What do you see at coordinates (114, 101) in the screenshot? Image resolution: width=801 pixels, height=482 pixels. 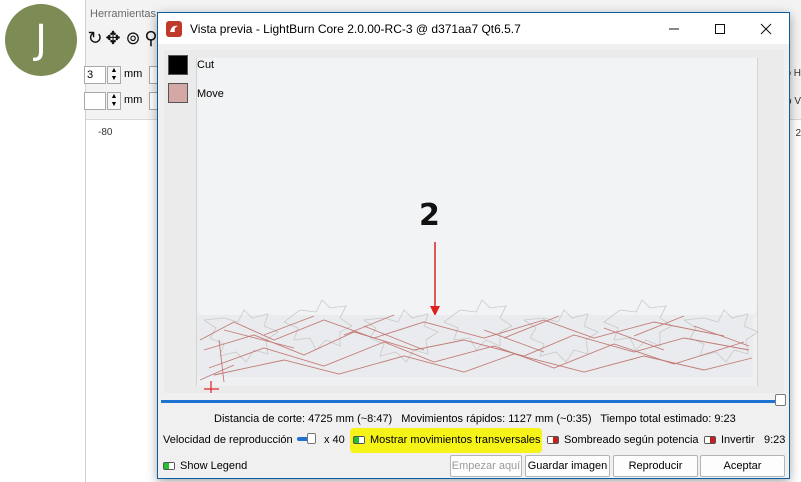 I see `bg-spin-stepper-2: ▲ ▼` at bounding box center [114, 101].